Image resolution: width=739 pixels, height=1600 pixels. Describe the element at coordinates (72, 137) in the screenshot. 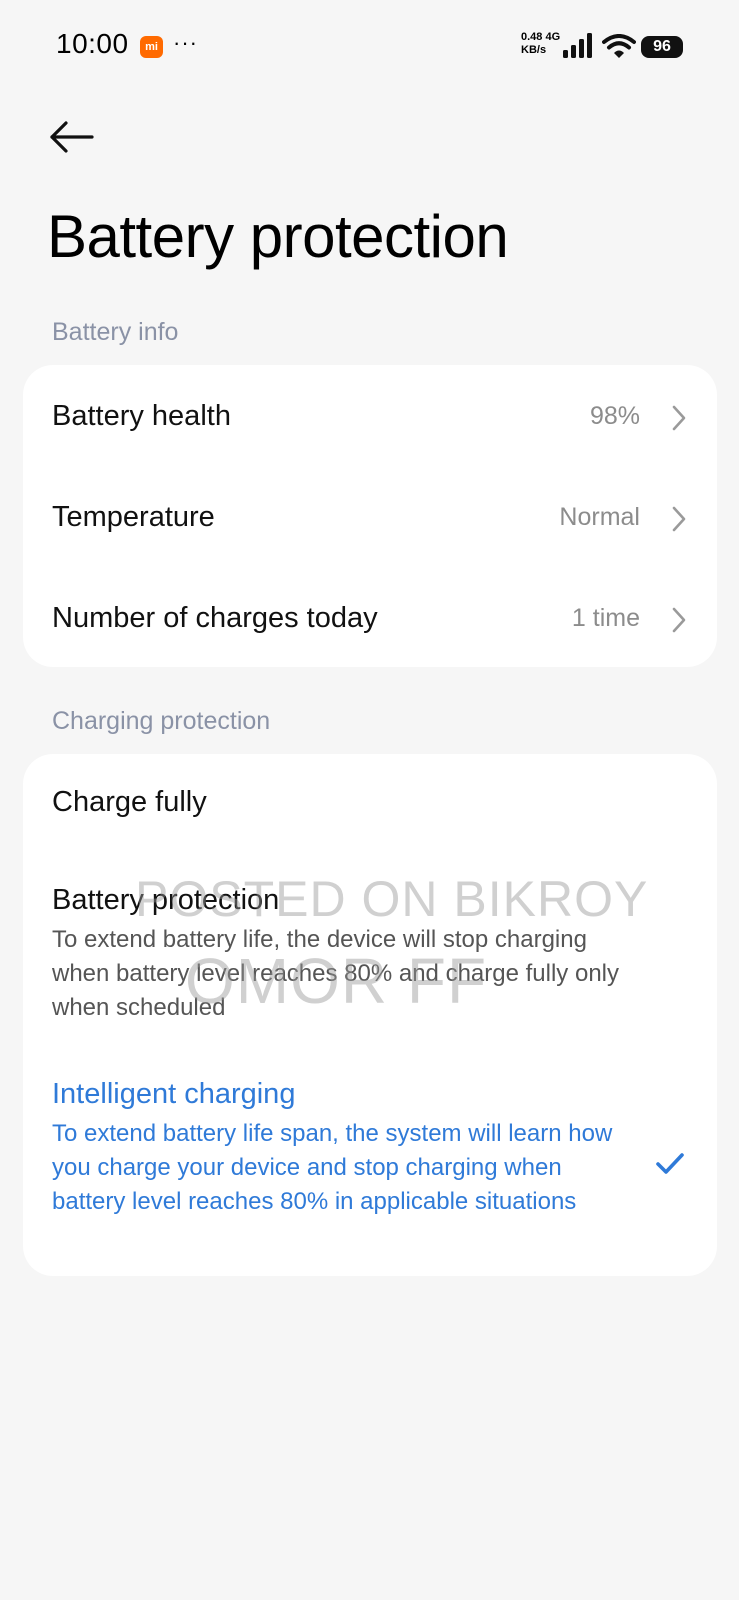

I see `back-arrow-icon` at that location.